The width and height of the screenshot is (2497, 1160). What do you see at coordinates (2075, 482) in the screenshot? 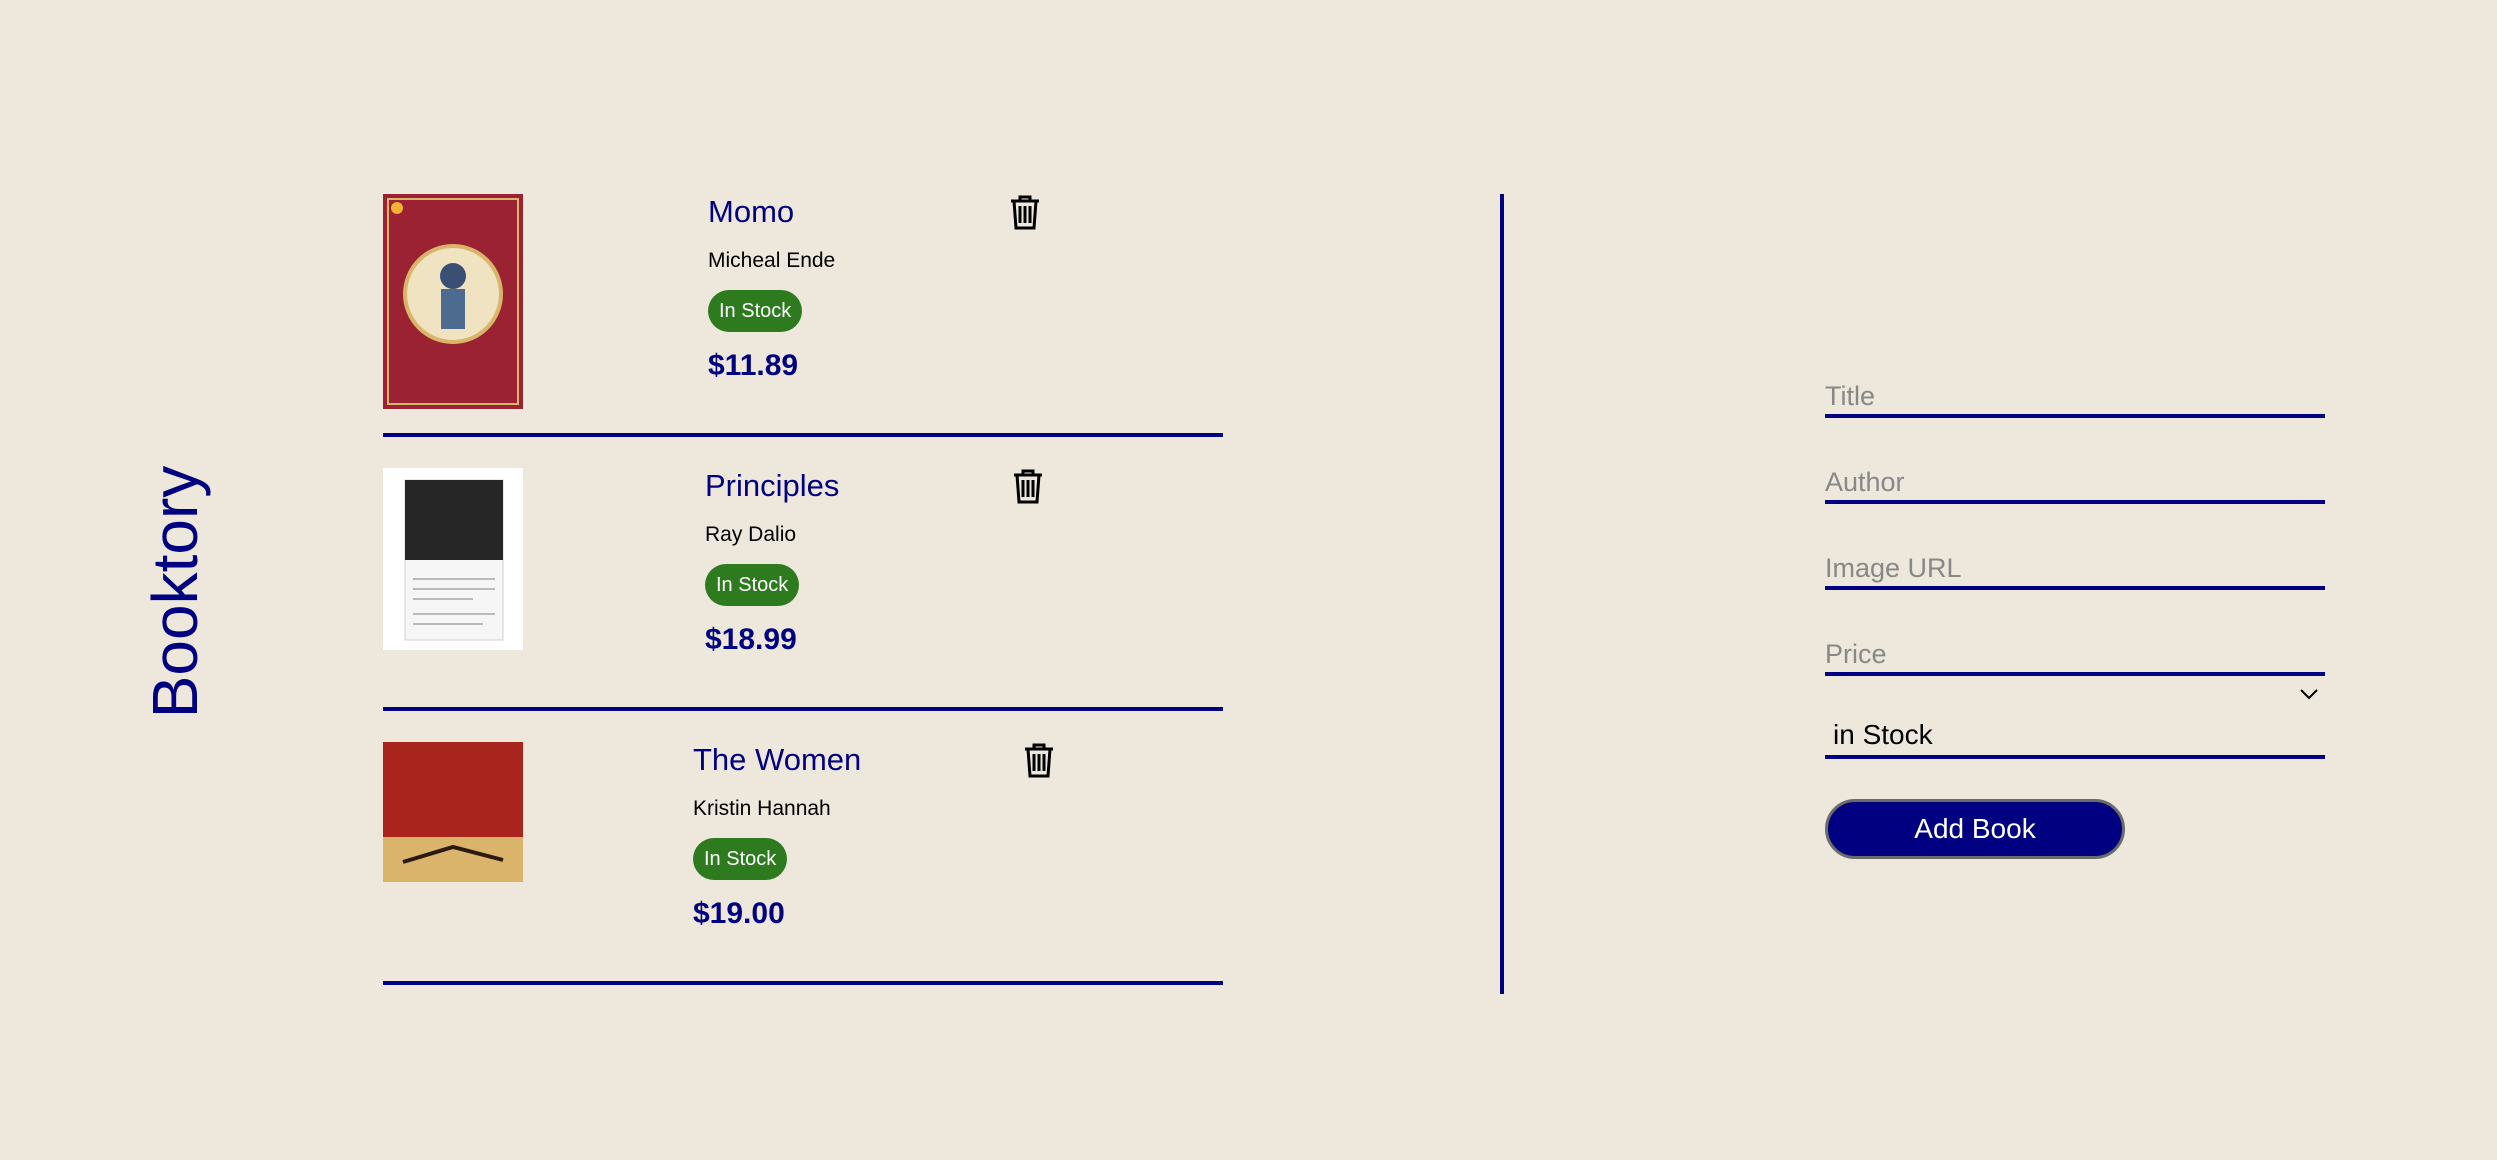
I see `author-input` at bounding box center [2075, 482].